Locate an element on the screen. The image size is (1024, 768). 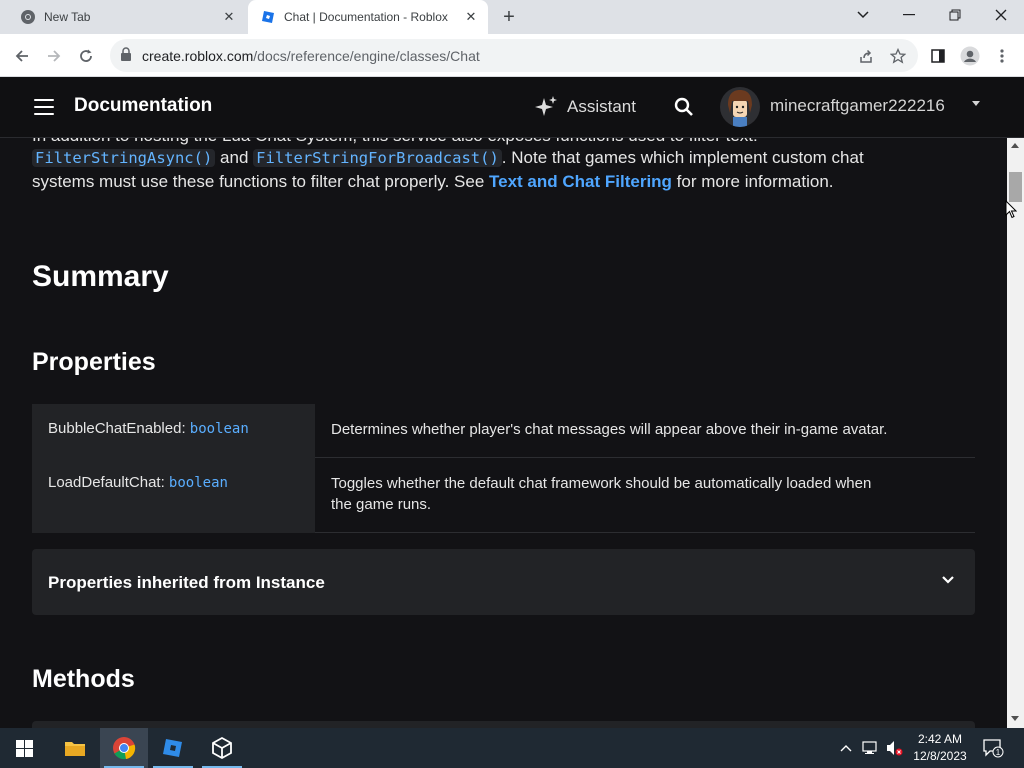
reload-icon is located at coordinates (86, 56).